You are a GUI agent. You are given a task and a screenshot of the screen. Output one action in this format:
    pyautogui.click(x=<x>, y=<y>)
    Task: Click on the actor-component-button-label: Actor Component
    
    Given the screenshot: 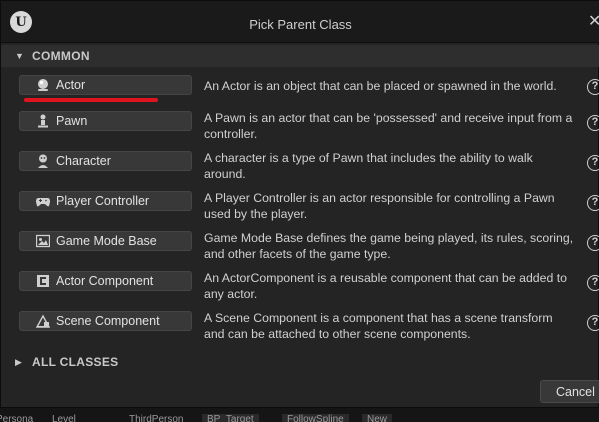 What is the action you would take?
    pyautogui.click(x=105, y=281)
    